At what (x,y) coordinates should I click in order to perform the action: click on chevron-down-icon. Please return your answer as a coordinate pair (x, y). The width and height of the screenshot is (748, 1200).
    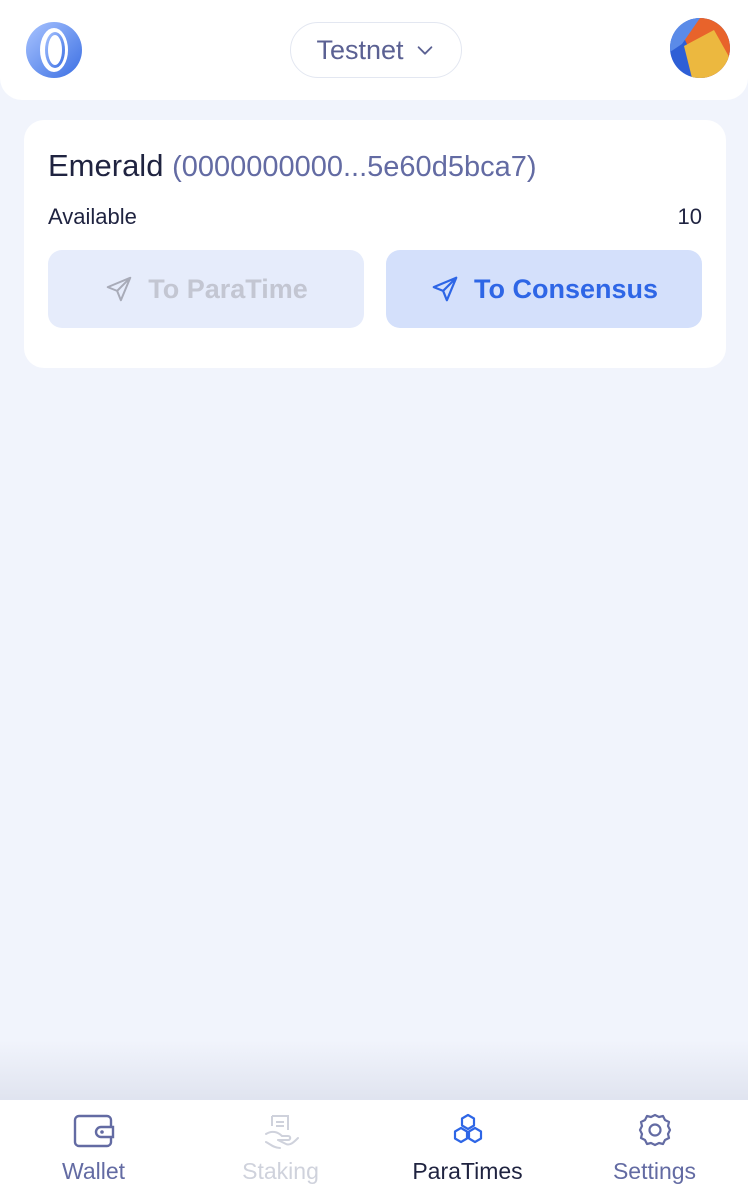
    Looking at the image, I should click on (424, 50).